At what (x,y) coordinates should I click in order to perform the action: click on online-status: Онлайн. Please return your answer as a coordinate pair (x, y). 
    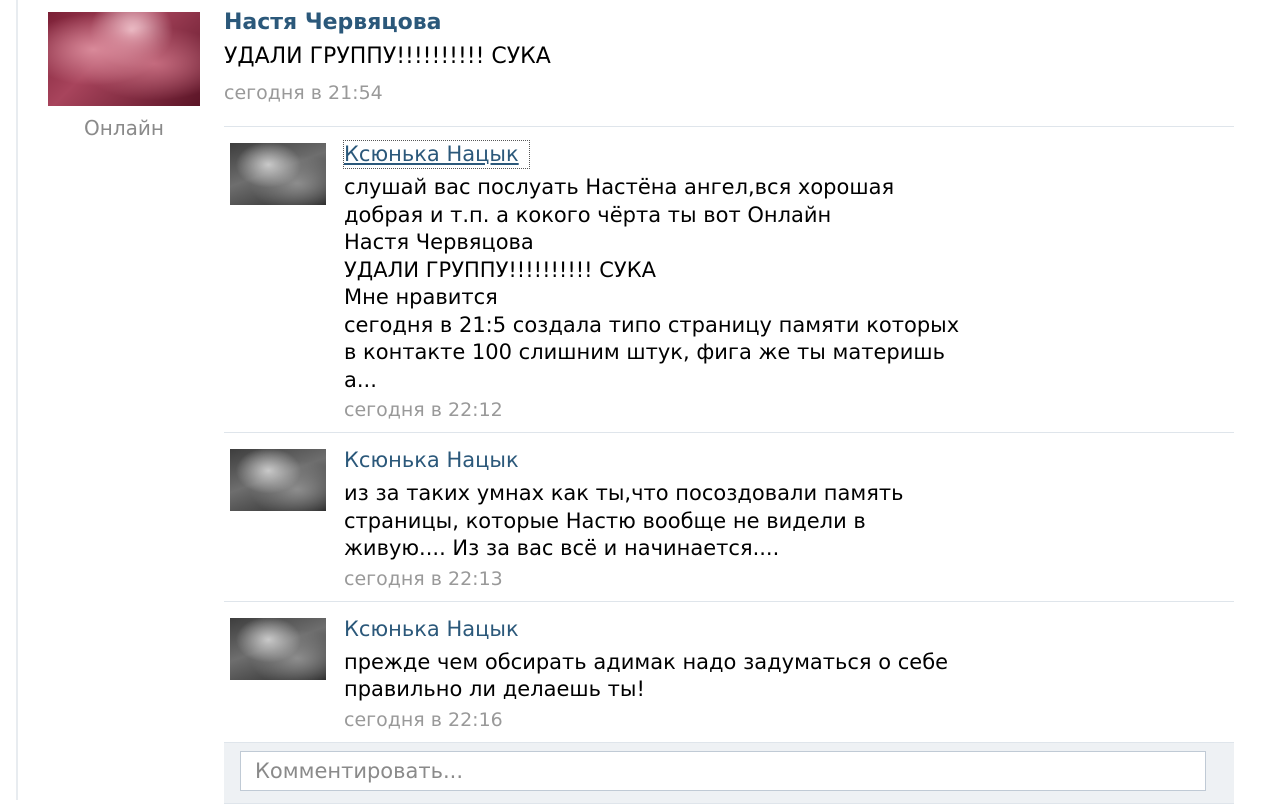
    Looking at the image, I should click on (124, 128).